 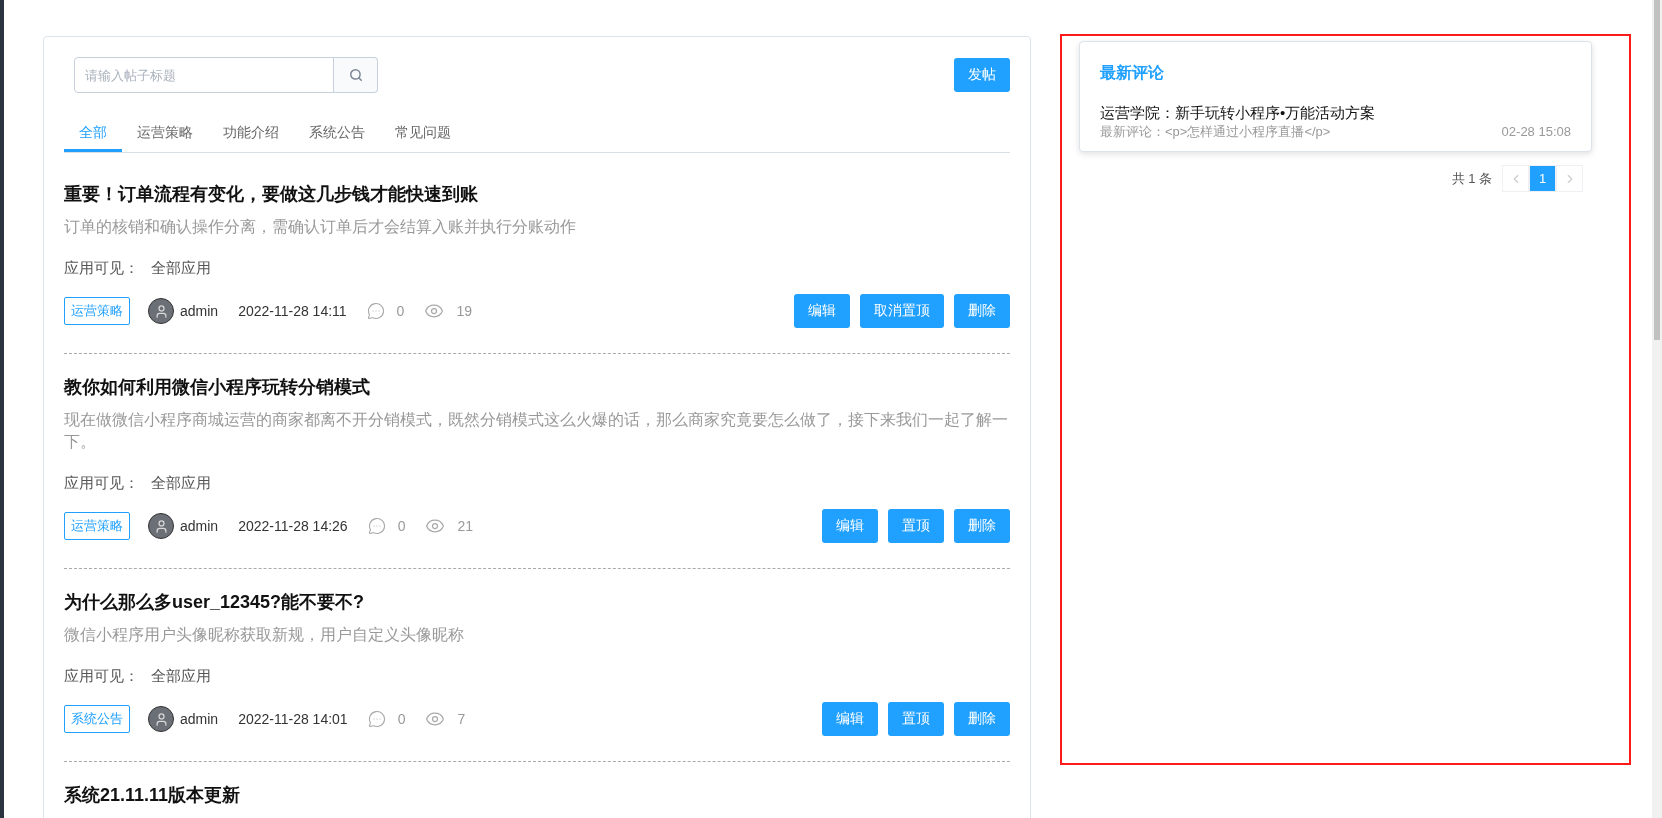 What do you see at coordinates (537, 795) in the screenshot?
I see `post-title: 系统21.11.11版本更新` at bounding box center [537, 795].